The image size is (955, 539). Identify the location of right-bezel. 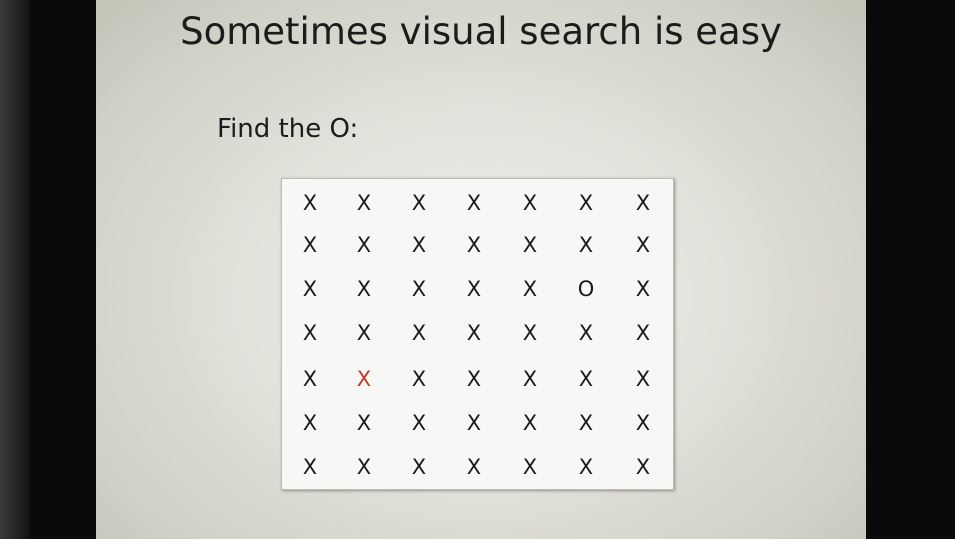
(910, 269).